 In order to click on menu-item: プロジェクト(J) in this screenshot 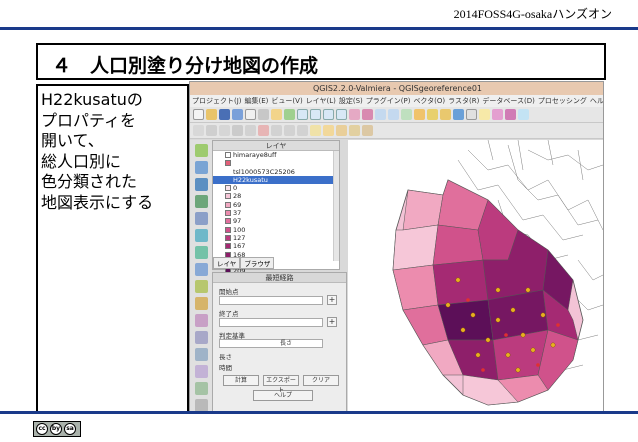, I will do `click(217, 101)`.